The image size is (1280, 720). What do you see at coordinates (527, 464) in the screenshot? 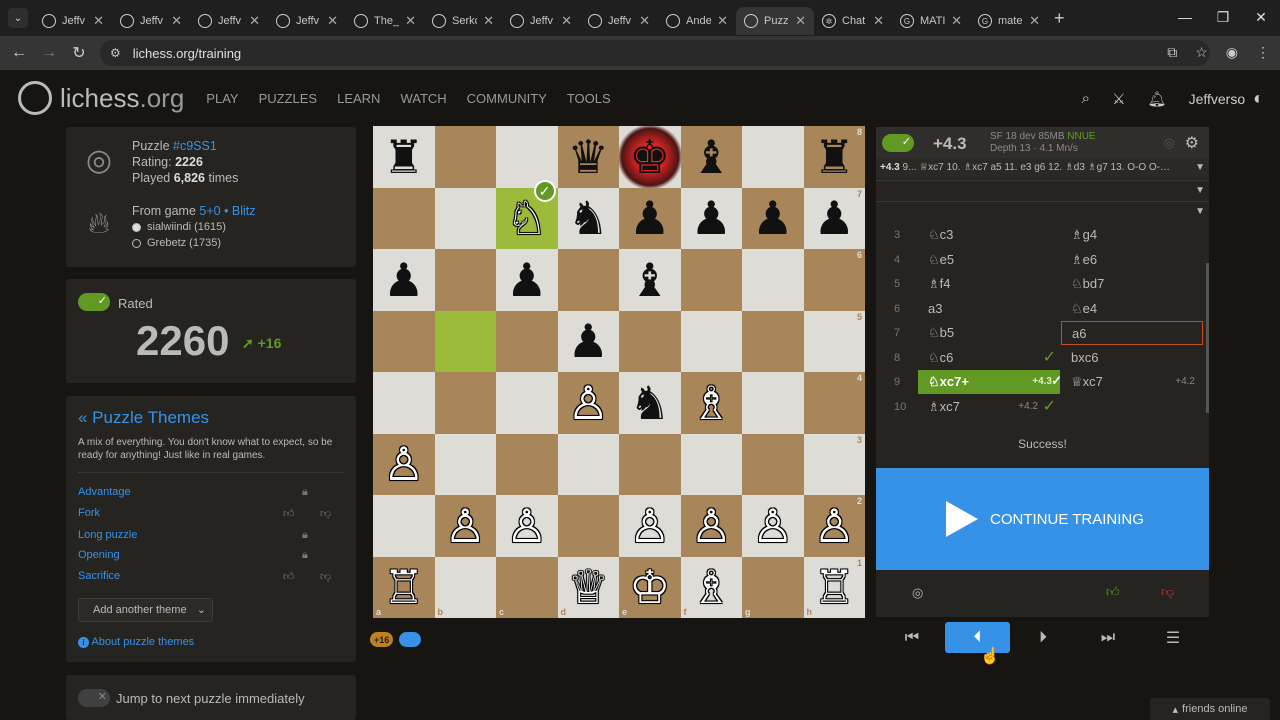
I see `square-c3` at bounding box center [527, 464].